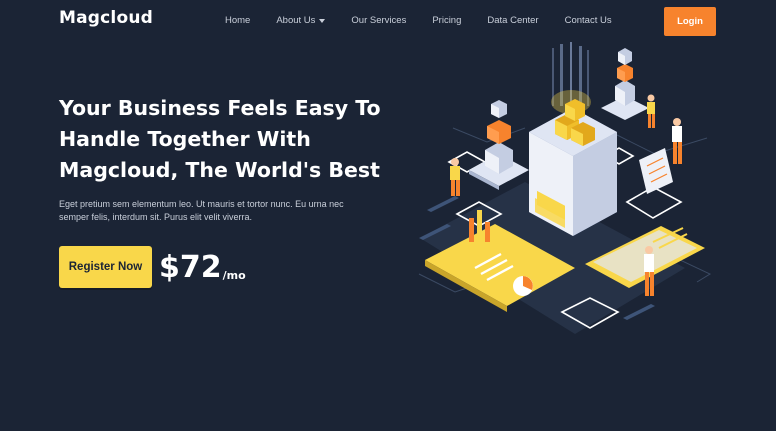 This screenshot has width=776, height=431. What do you see at coordinates (219, 170) in the screenshot?
I see `hero-title-line: Magcloud, The World's Best` at bounding box center [219, 170].